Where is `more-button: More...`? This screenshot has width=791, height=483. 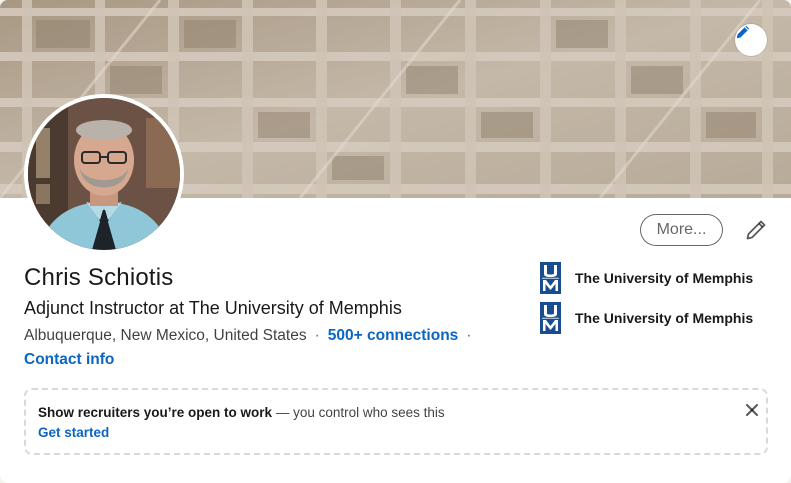 more-button: More... is located at coordinates (681, 230).